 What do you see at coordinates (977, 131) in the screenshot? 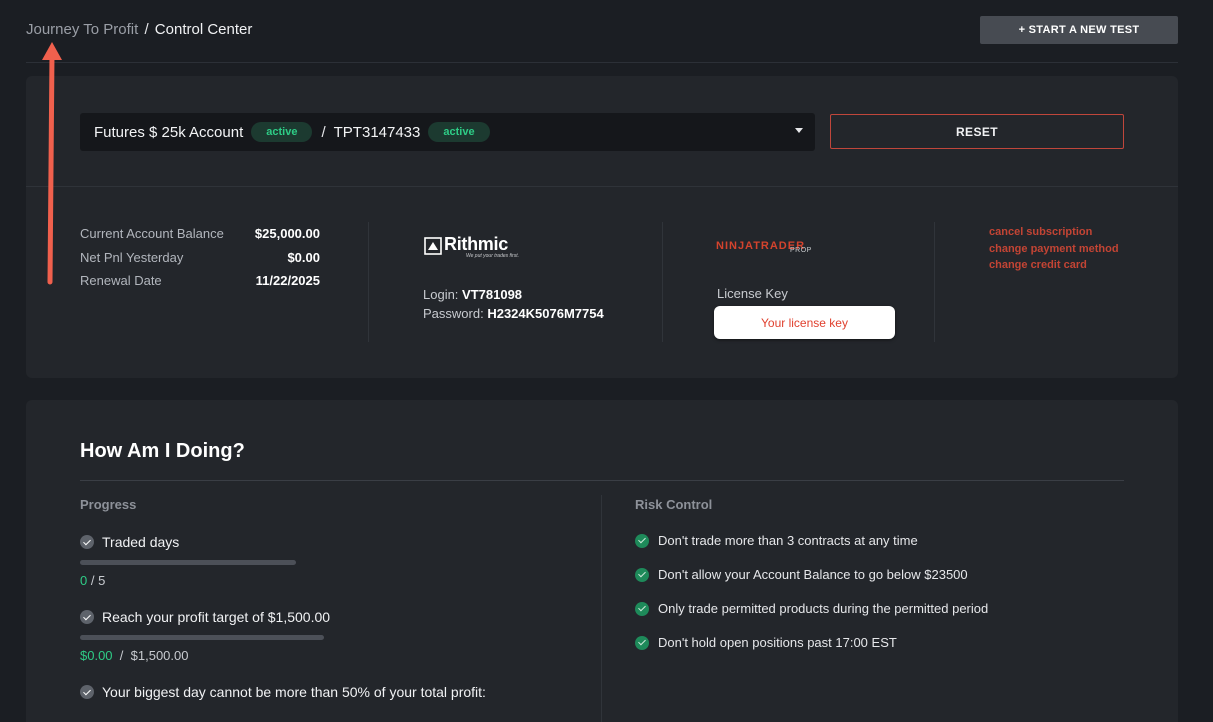
I see `reset-button: RESET` at bounding box center [977, 131].